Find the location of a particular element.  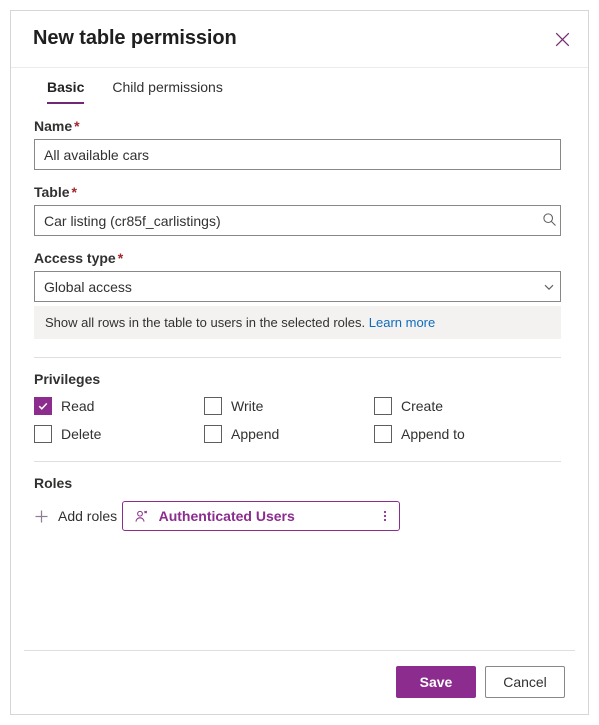

search-icon is located at coordinates (549, 221).